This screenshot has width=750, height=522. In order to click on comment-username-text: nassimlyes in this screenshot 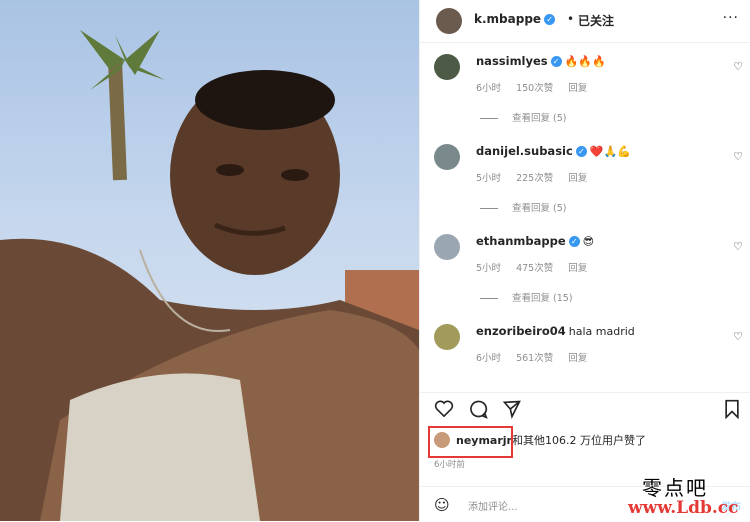, I will do `click(512, 61)`.